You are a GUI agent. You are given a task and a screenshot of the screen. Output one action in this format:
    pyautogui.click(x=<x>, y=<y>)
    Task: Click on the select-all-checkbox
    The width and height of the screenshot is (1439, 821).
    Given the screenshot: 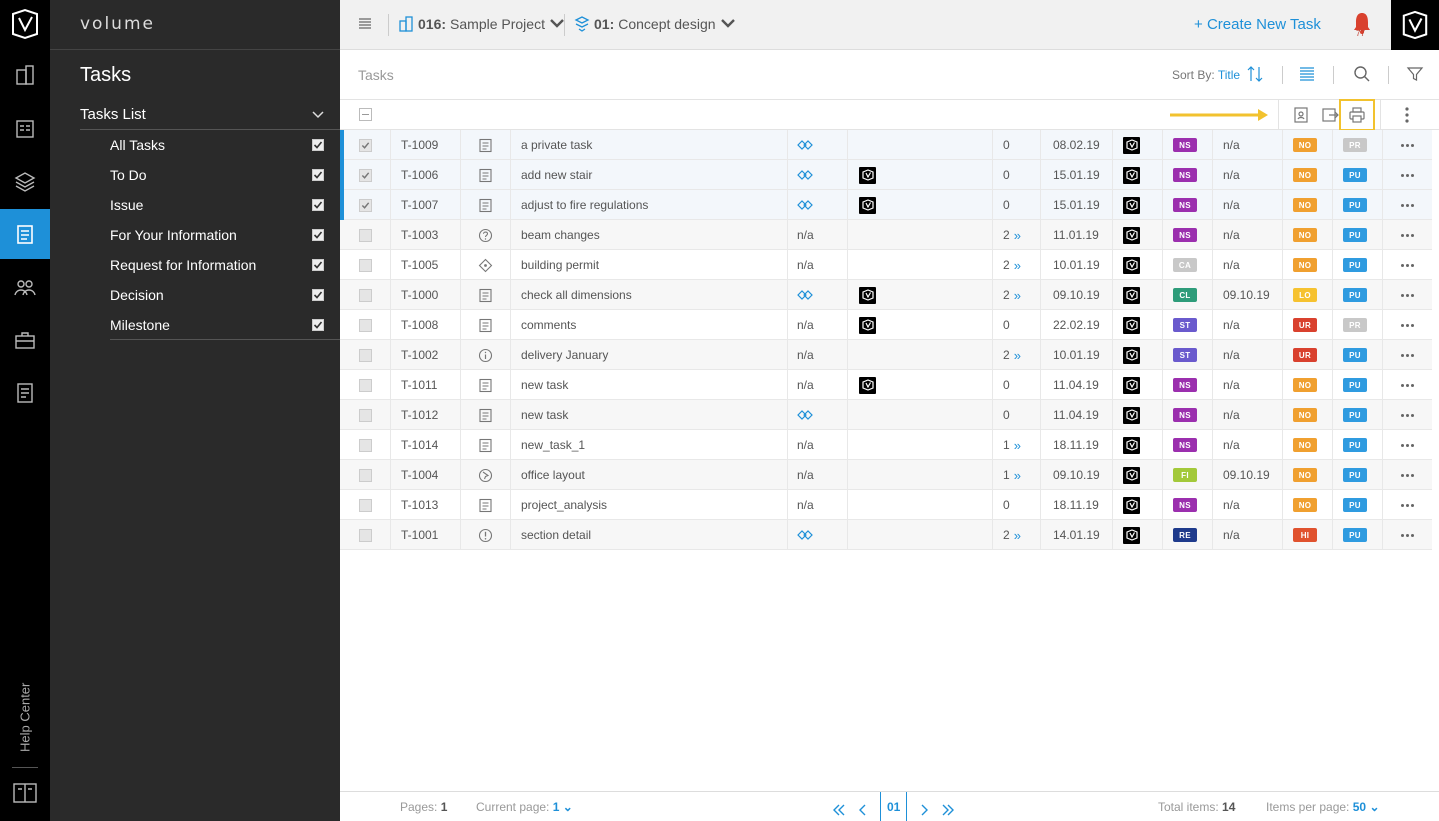 What is the action you would take?
    pyautogui.click(x=365, y=114)
    